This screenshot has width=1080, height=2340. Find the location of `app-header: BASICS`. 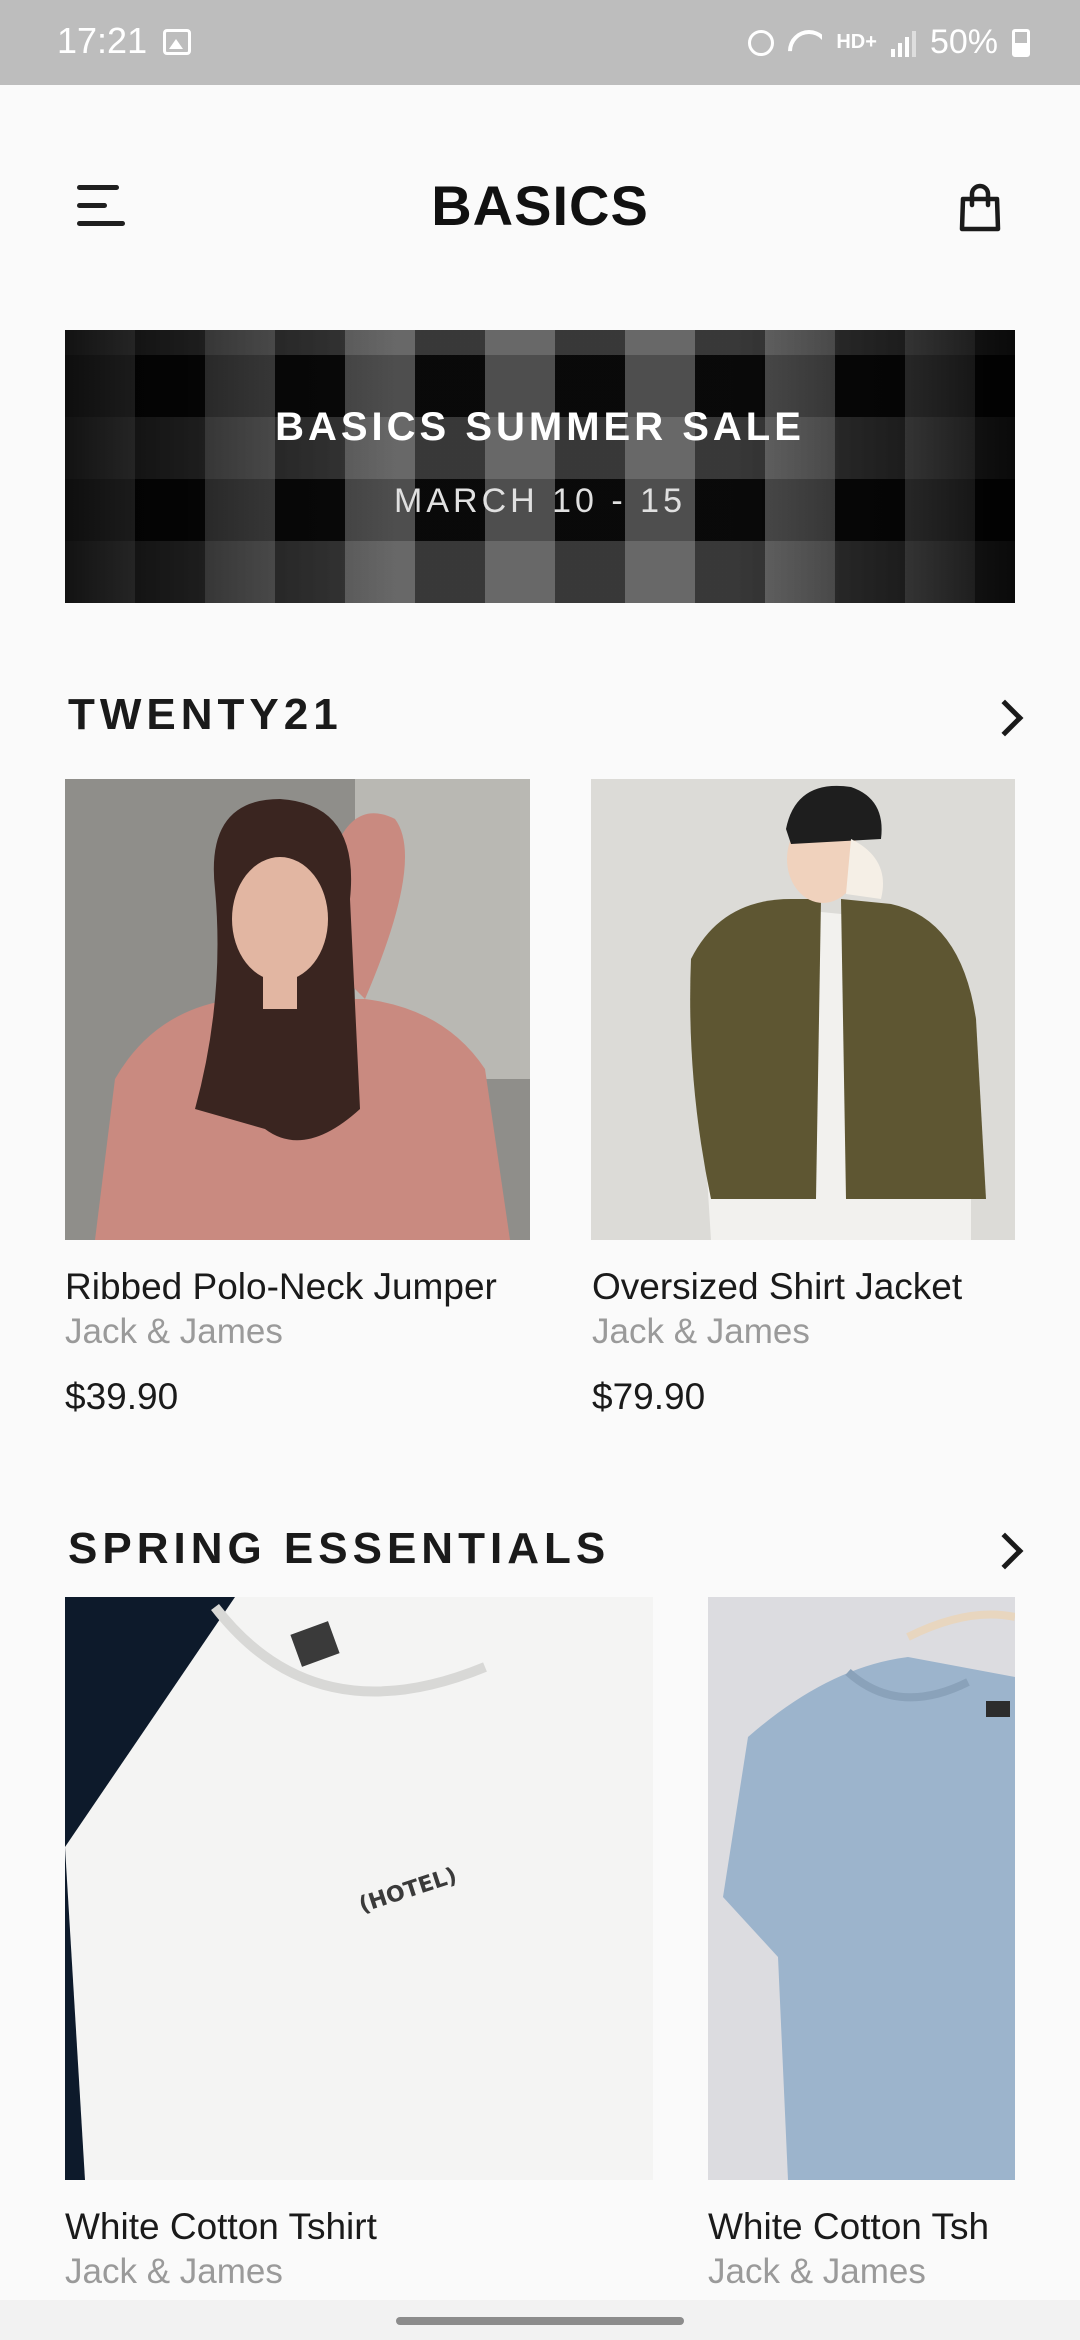

app-header: BASICS is located at coordinates (540, 207).